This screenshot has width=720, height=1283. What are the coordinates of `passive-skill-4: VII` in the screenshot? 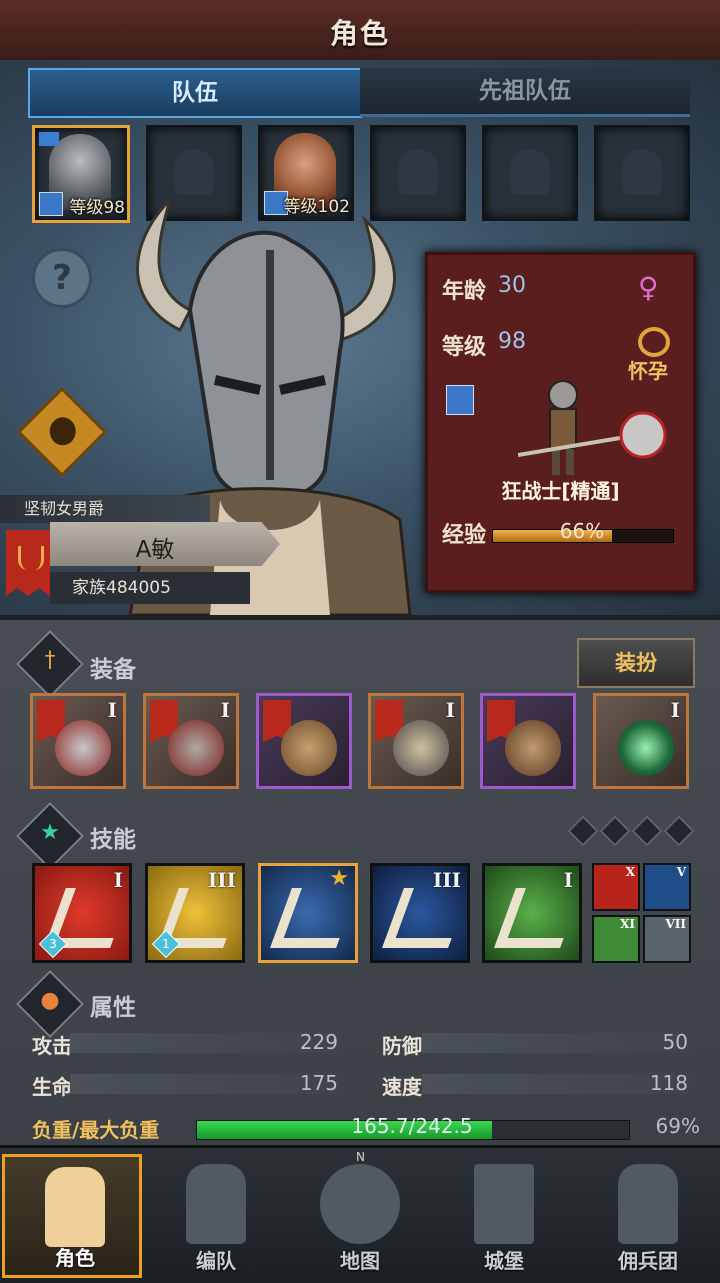 It's located at (667, 939).